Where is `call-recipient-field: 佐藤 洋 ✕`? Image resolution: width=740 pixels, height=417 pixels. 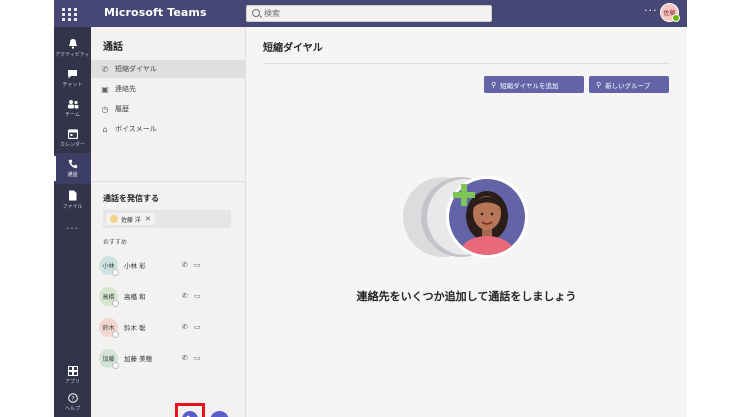
call-recipient-field: 佐藤 洋 ✕ is located at coordinates (167, 219).